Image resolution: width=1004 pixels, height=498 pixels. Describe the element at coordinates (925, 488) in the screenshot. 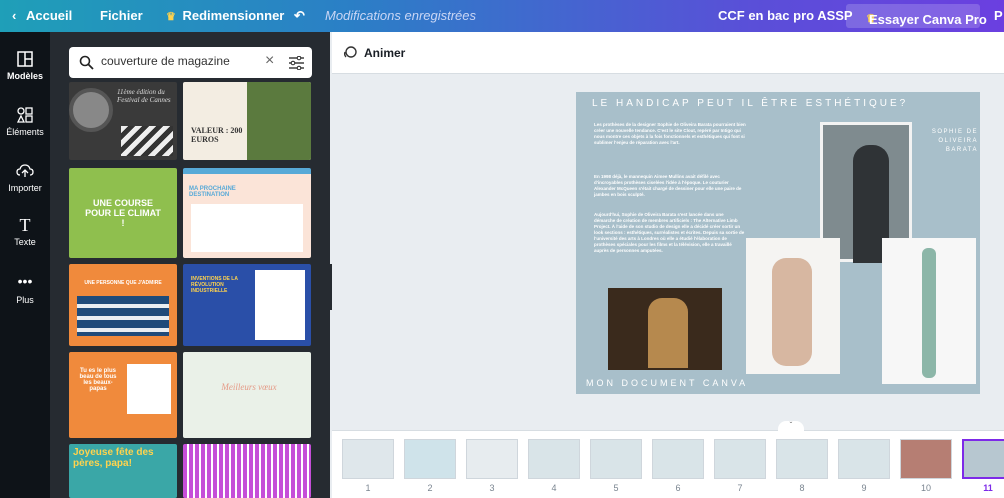

I see `page-number: 10` at that location.